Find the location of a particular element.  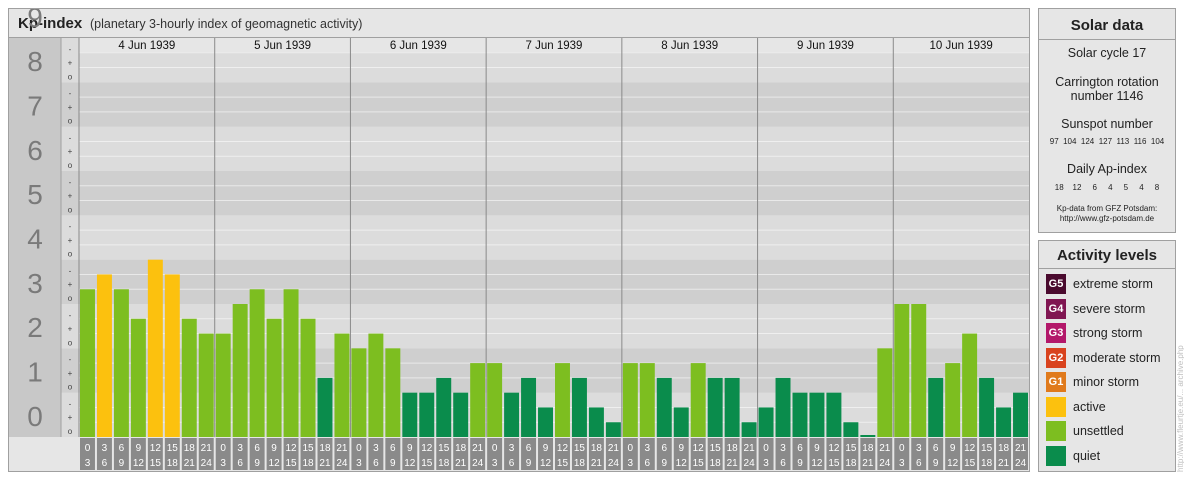

activity-levels-title: Activity levels is located at coordinates (1107, 255).